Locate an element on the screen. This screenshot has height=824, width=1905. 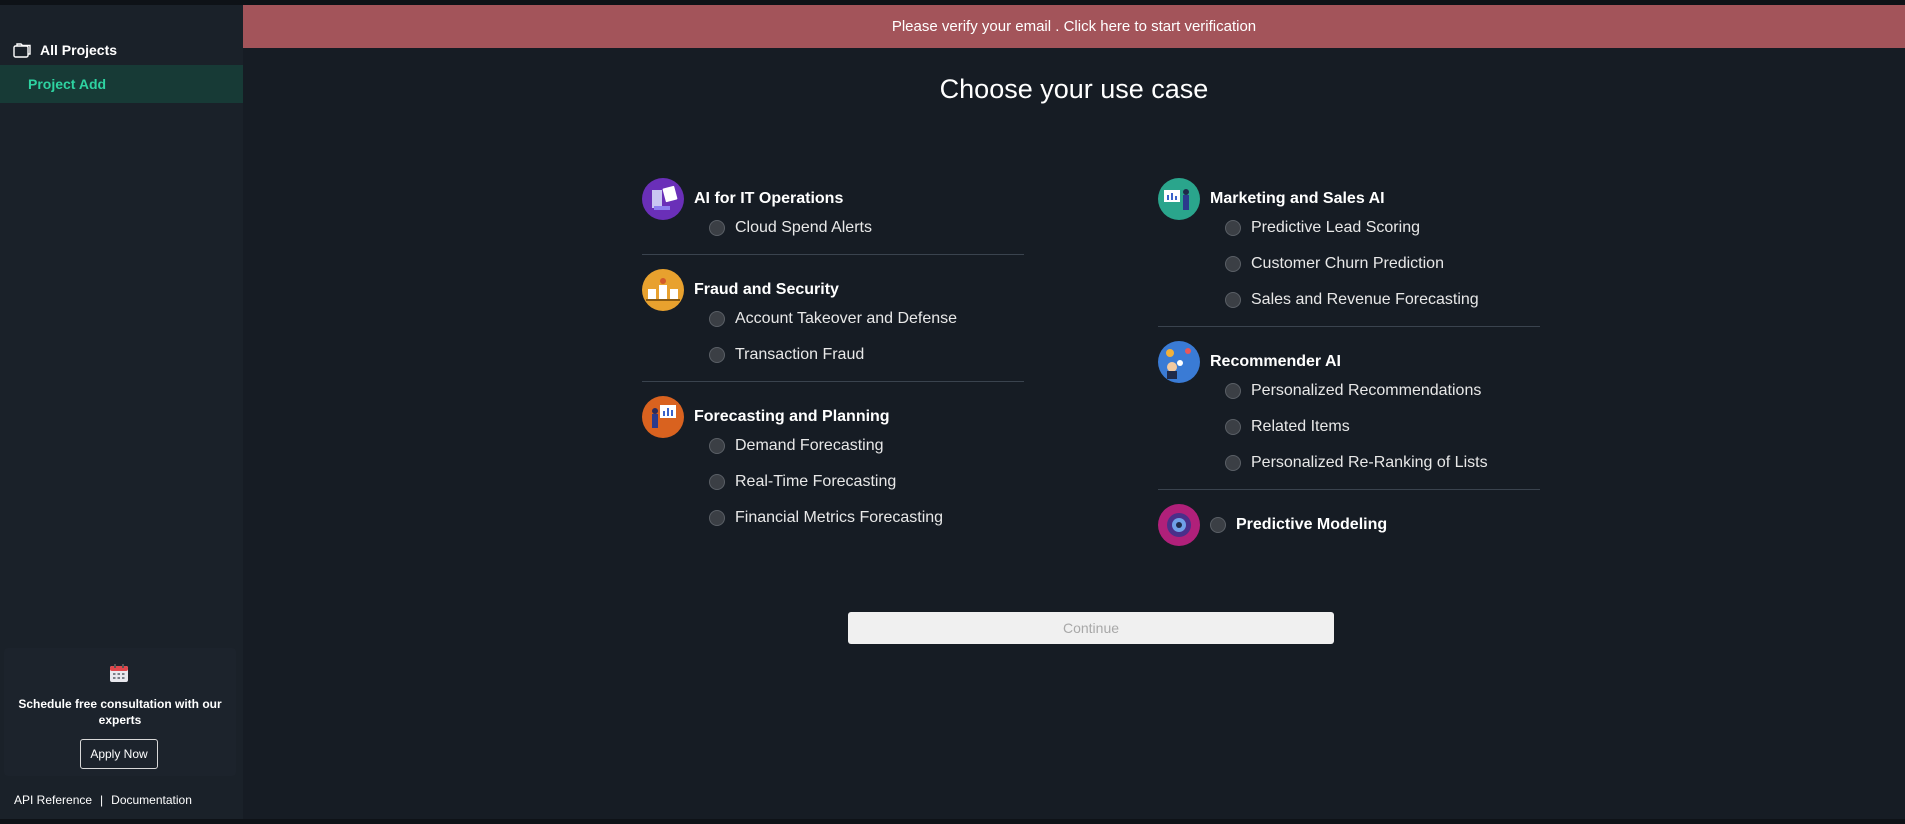
sidebar-item-label: Project Add is located at coordinates (67, 84).